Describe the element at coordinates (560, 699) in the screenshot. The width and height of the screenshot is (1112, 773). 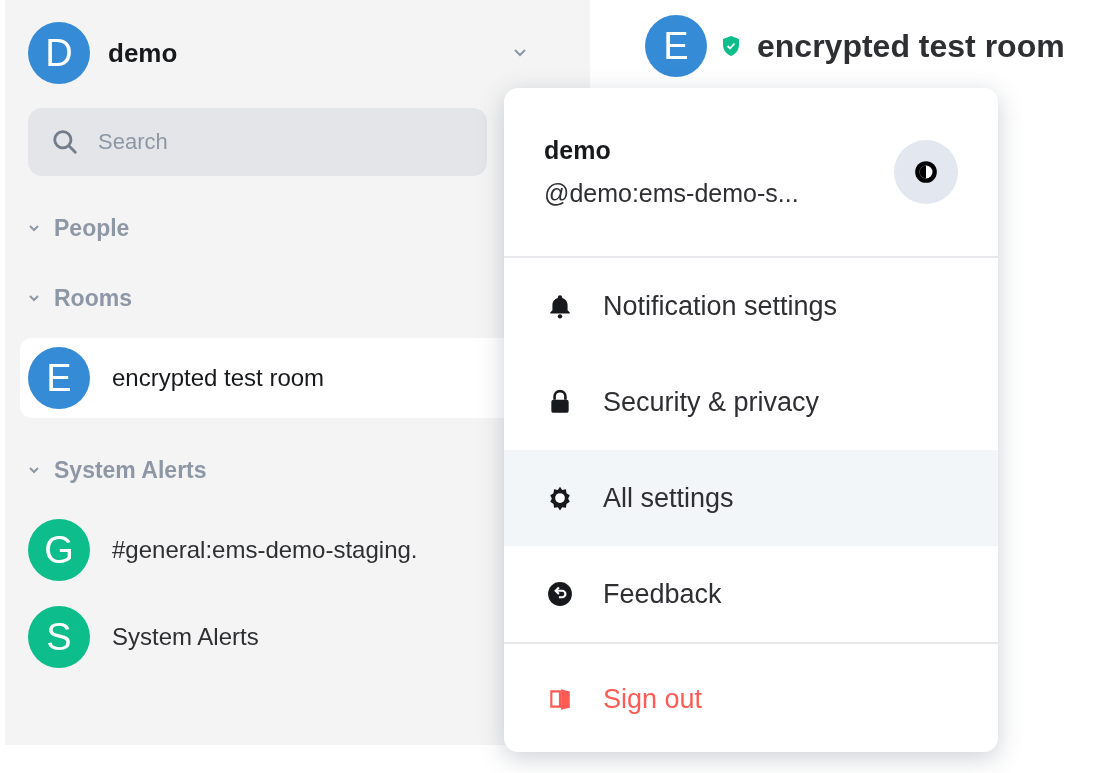
I see `door-icon` at that location.